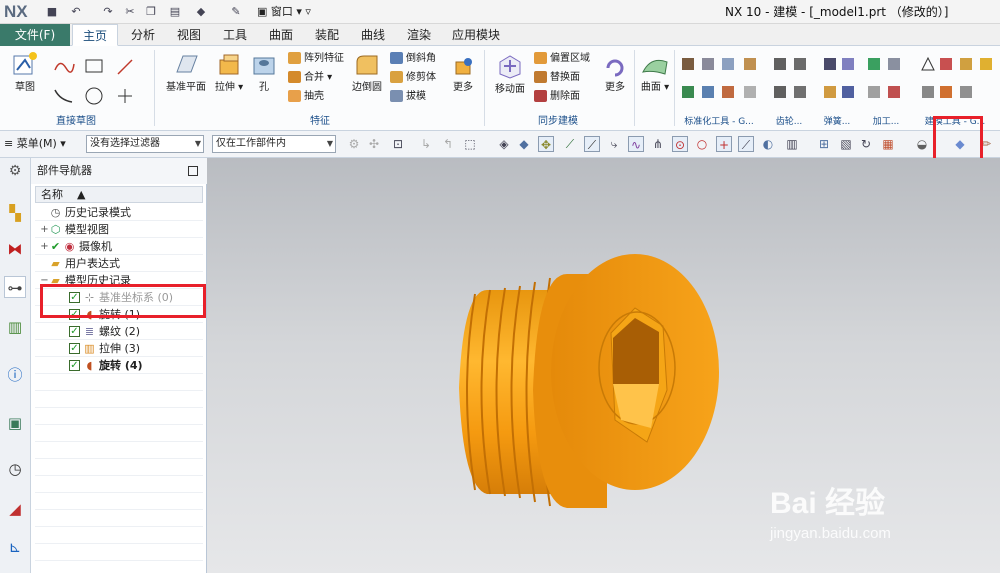  Describe the element at coordinates (306, 97) in the screenshot. I see `shell-button: 抽壳` at that location.